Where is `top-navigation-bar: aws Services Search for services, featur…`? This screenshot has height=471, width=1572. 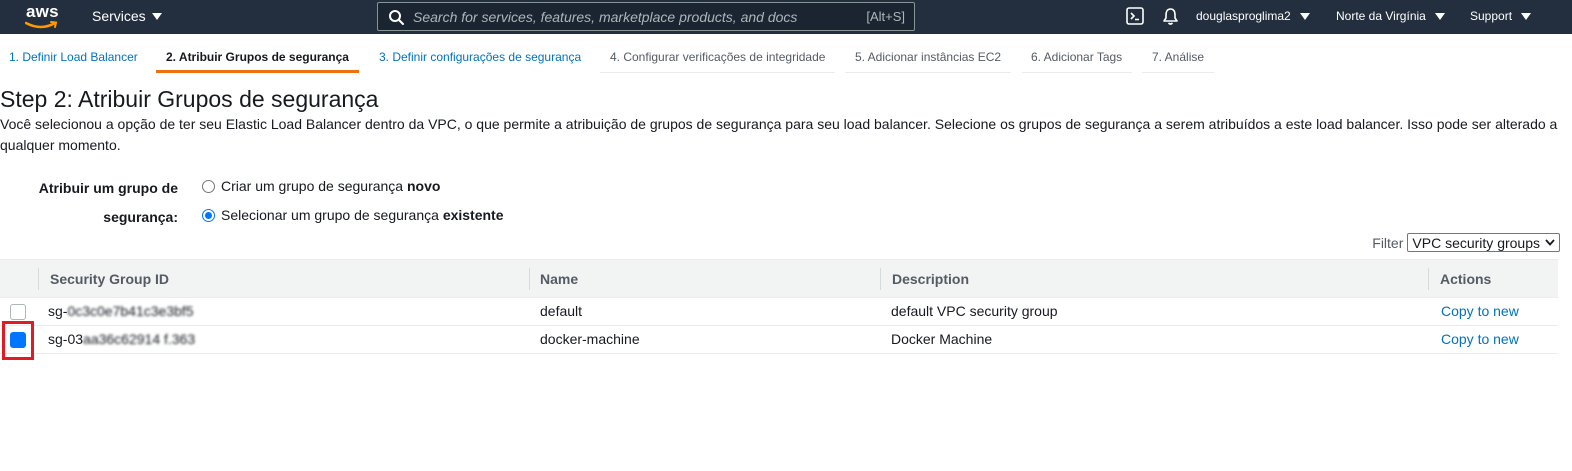
top-navigation-bar: aws Services Search for services, featur… is located at coordinates (786, 17).